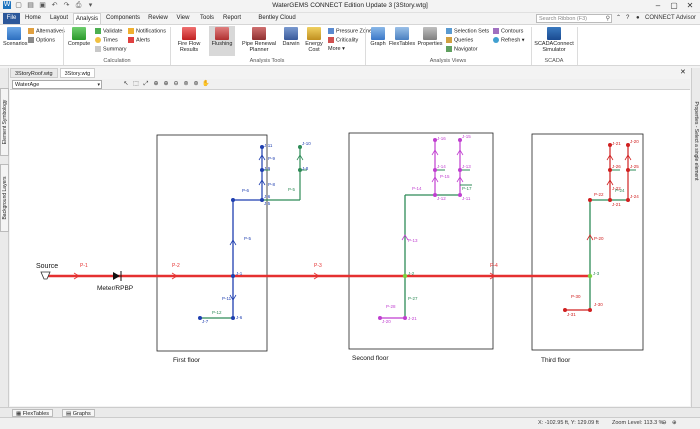 The width and height of the screenshot is (700, 429). What do you see at coordinates (343, 40) in the screenshot?
I see `criticality-button: Criticality` at bounding box center [343, 40].